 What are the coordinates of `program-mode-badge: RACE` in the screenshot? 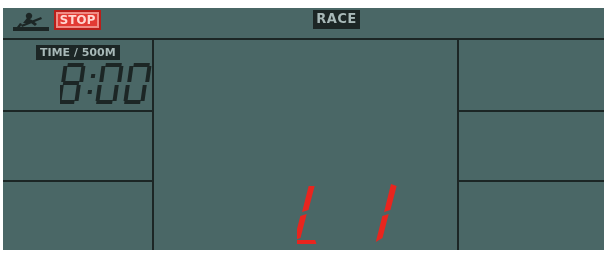 It's located at (336, 19).